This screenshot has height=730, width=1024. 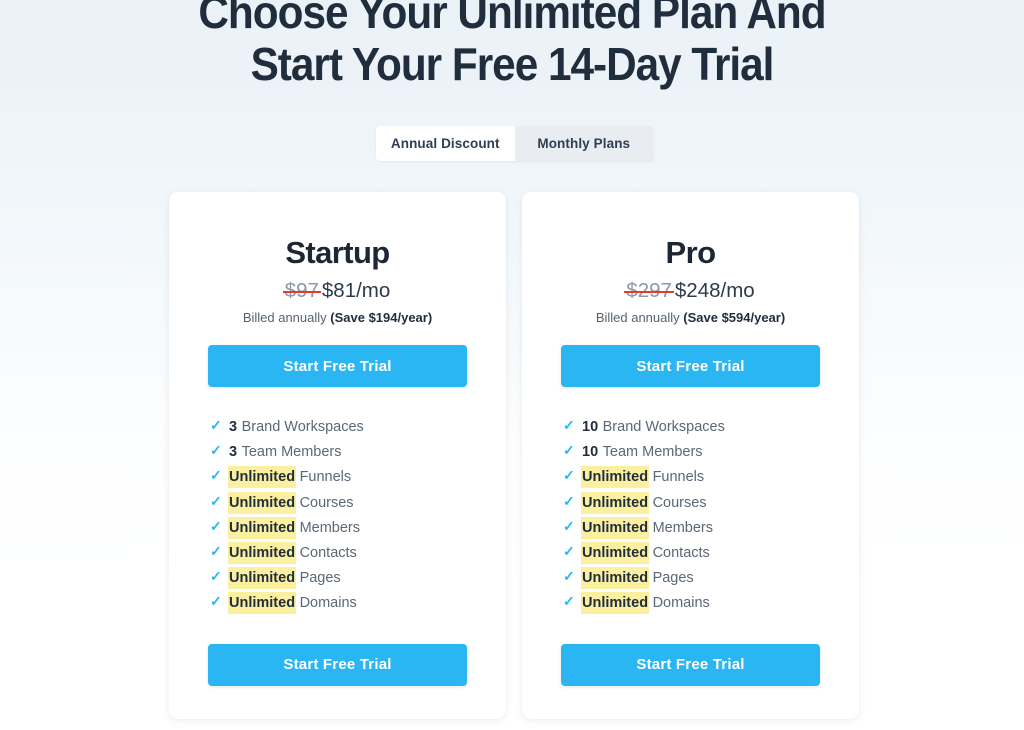 I want to click on list-item: ✓ 3 Team Members, so click(x=358, y=453).